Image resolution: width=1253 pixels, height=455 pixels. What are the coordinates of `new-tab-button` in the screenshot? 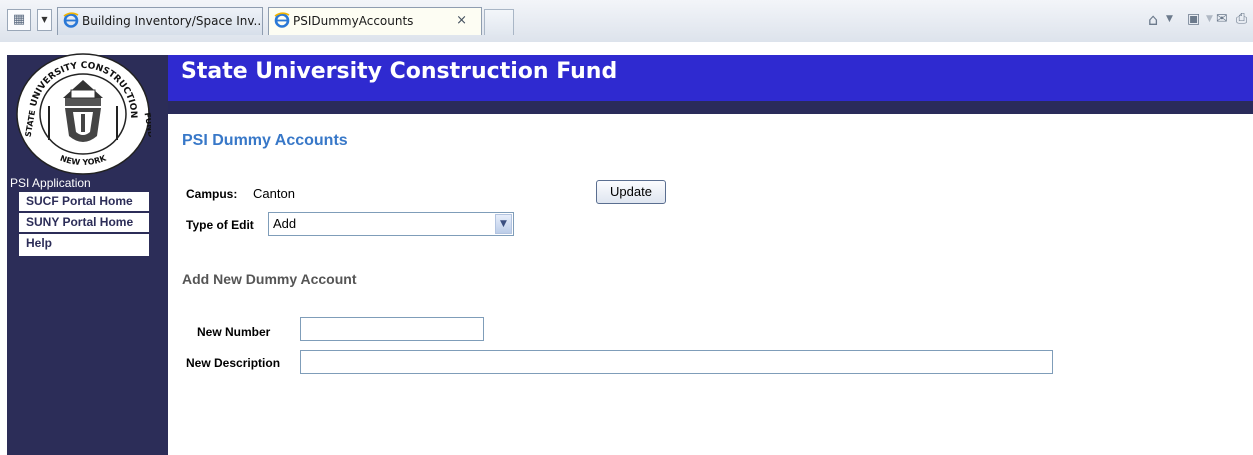 It's located at (499, 22).